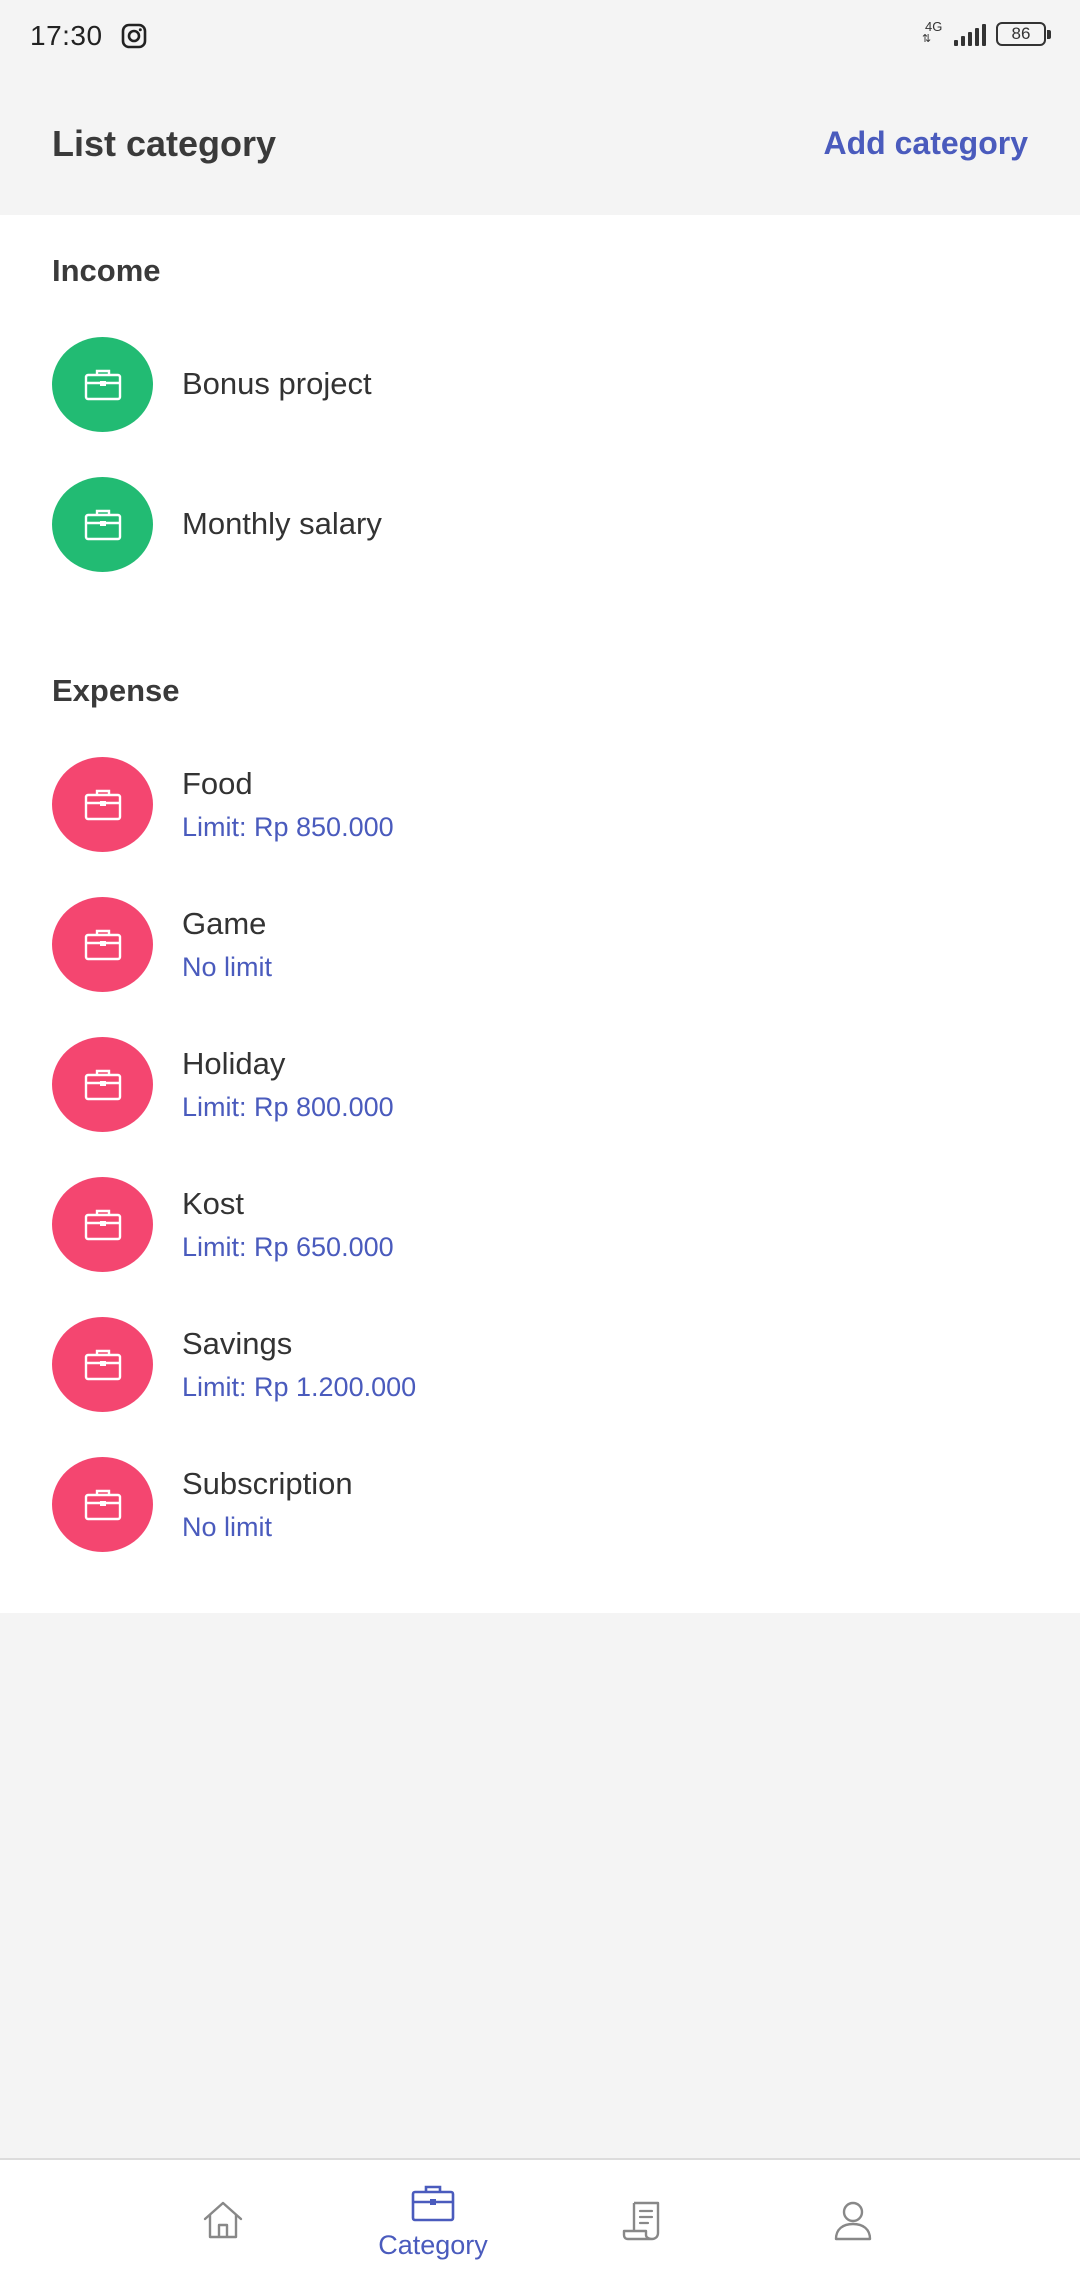 The height and width of the screenshot is (2280, 1080). I want to click on profile-icon, so click(853, 2221).